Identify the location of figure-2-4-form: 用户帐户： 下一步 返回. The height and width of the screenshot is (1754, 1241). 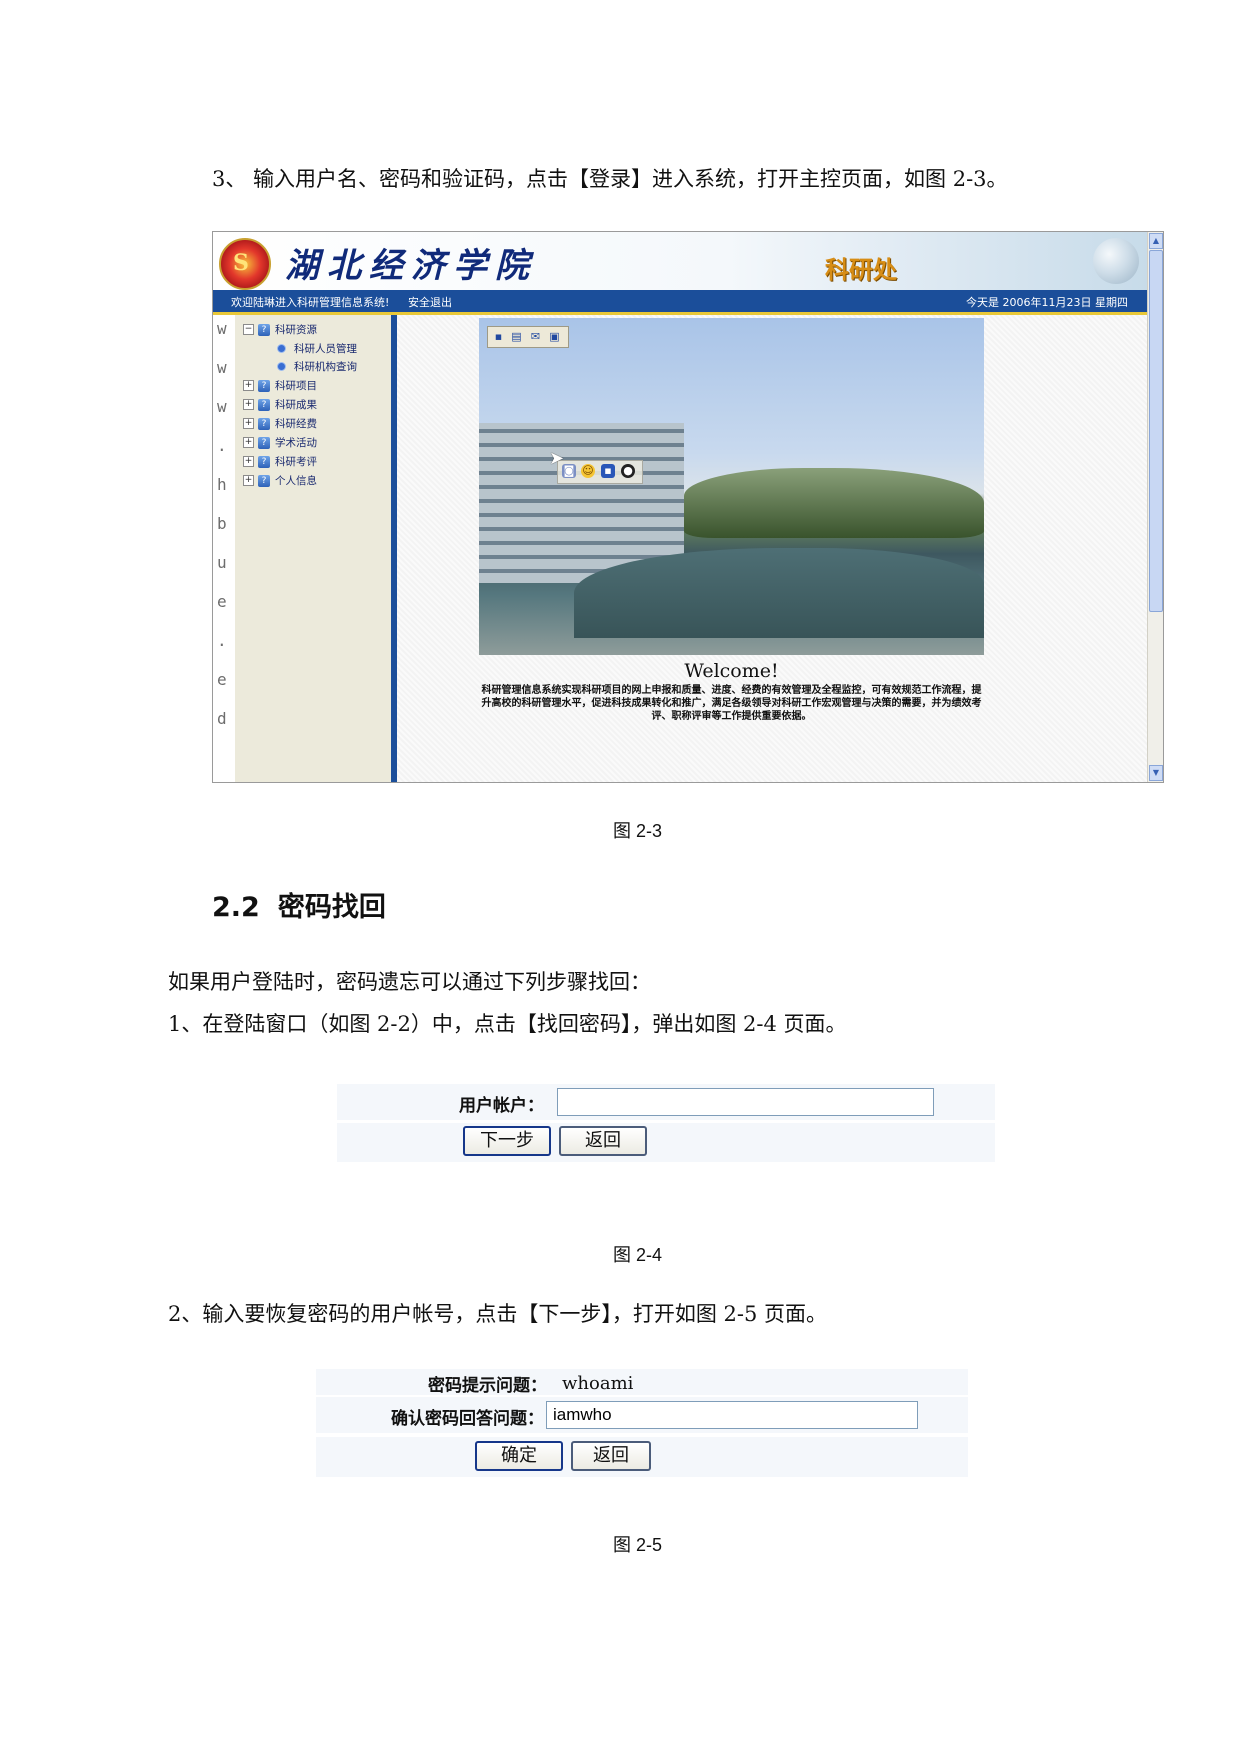
(666, 1123).